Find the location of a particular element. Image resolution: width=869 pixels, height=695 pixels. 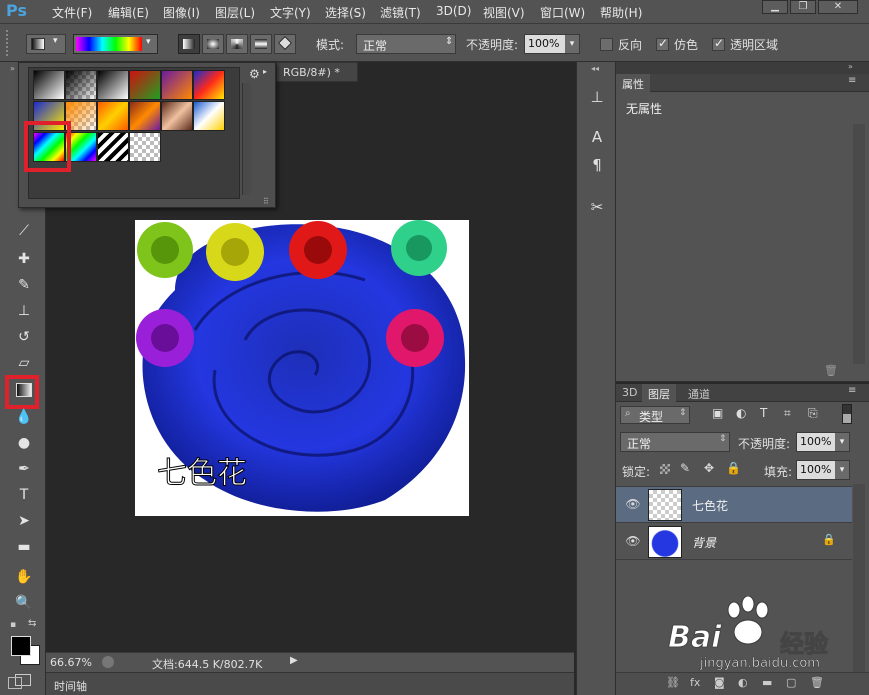

properties-scrollbar is located at coordinates (859, 244).